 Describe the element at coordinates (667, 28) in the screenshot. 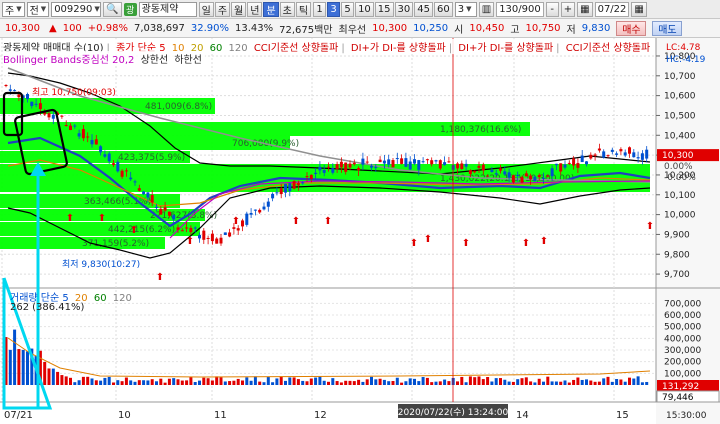

I see `sell-button: 매도` at that location.